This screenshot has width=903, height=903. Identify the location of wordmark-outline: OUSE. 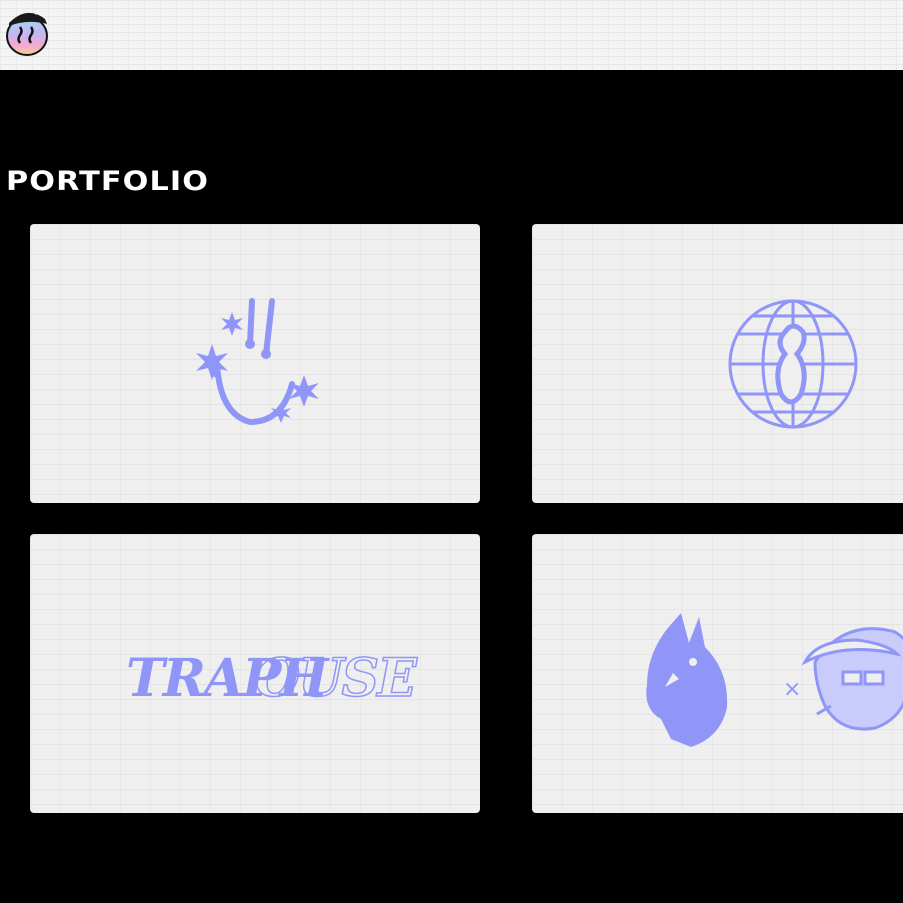
(336, 678).